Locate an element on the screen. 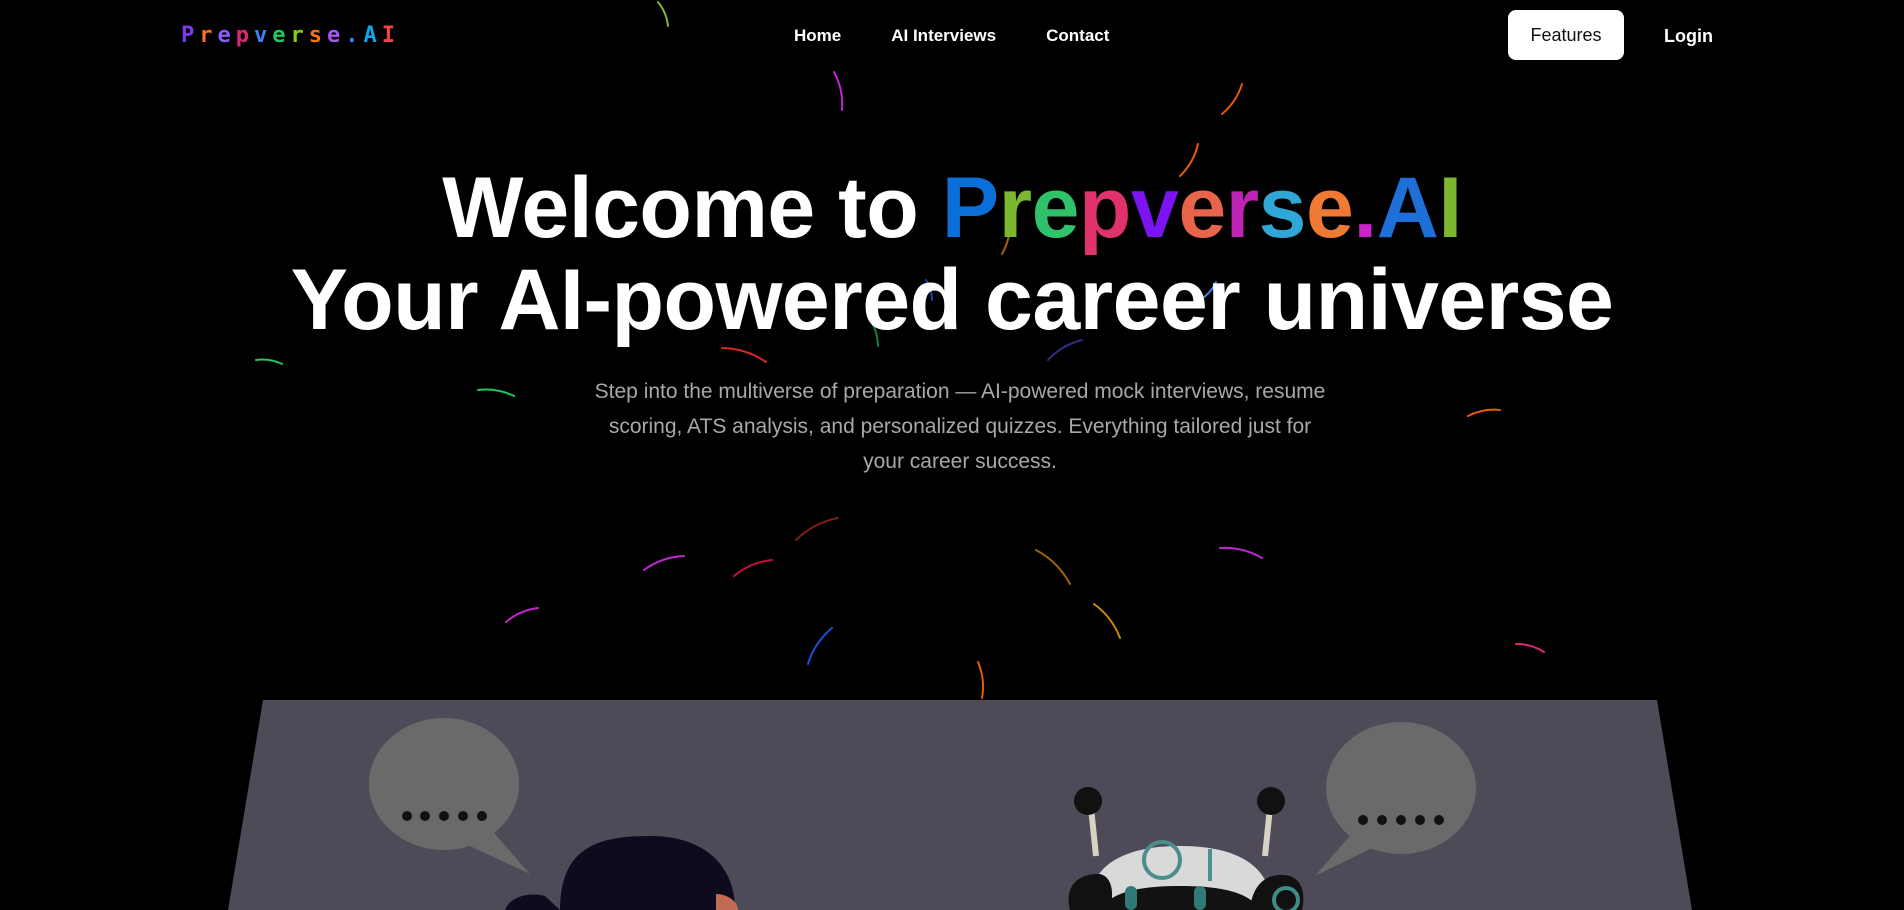 This screenshot has height=910, width=1904. logo: Prepverse.AI is located at coordinates (290, 36).